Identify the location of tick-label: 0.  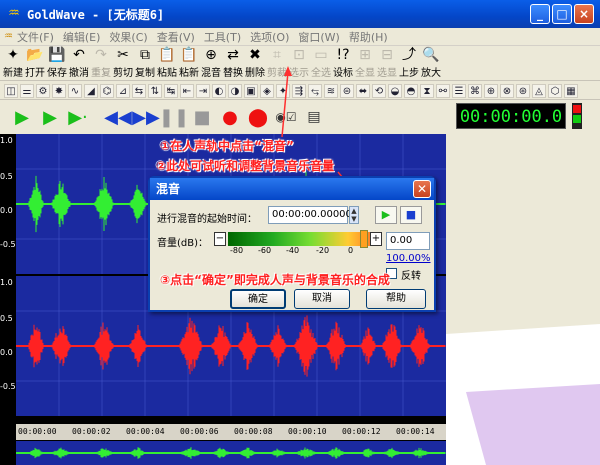
(351, 250).